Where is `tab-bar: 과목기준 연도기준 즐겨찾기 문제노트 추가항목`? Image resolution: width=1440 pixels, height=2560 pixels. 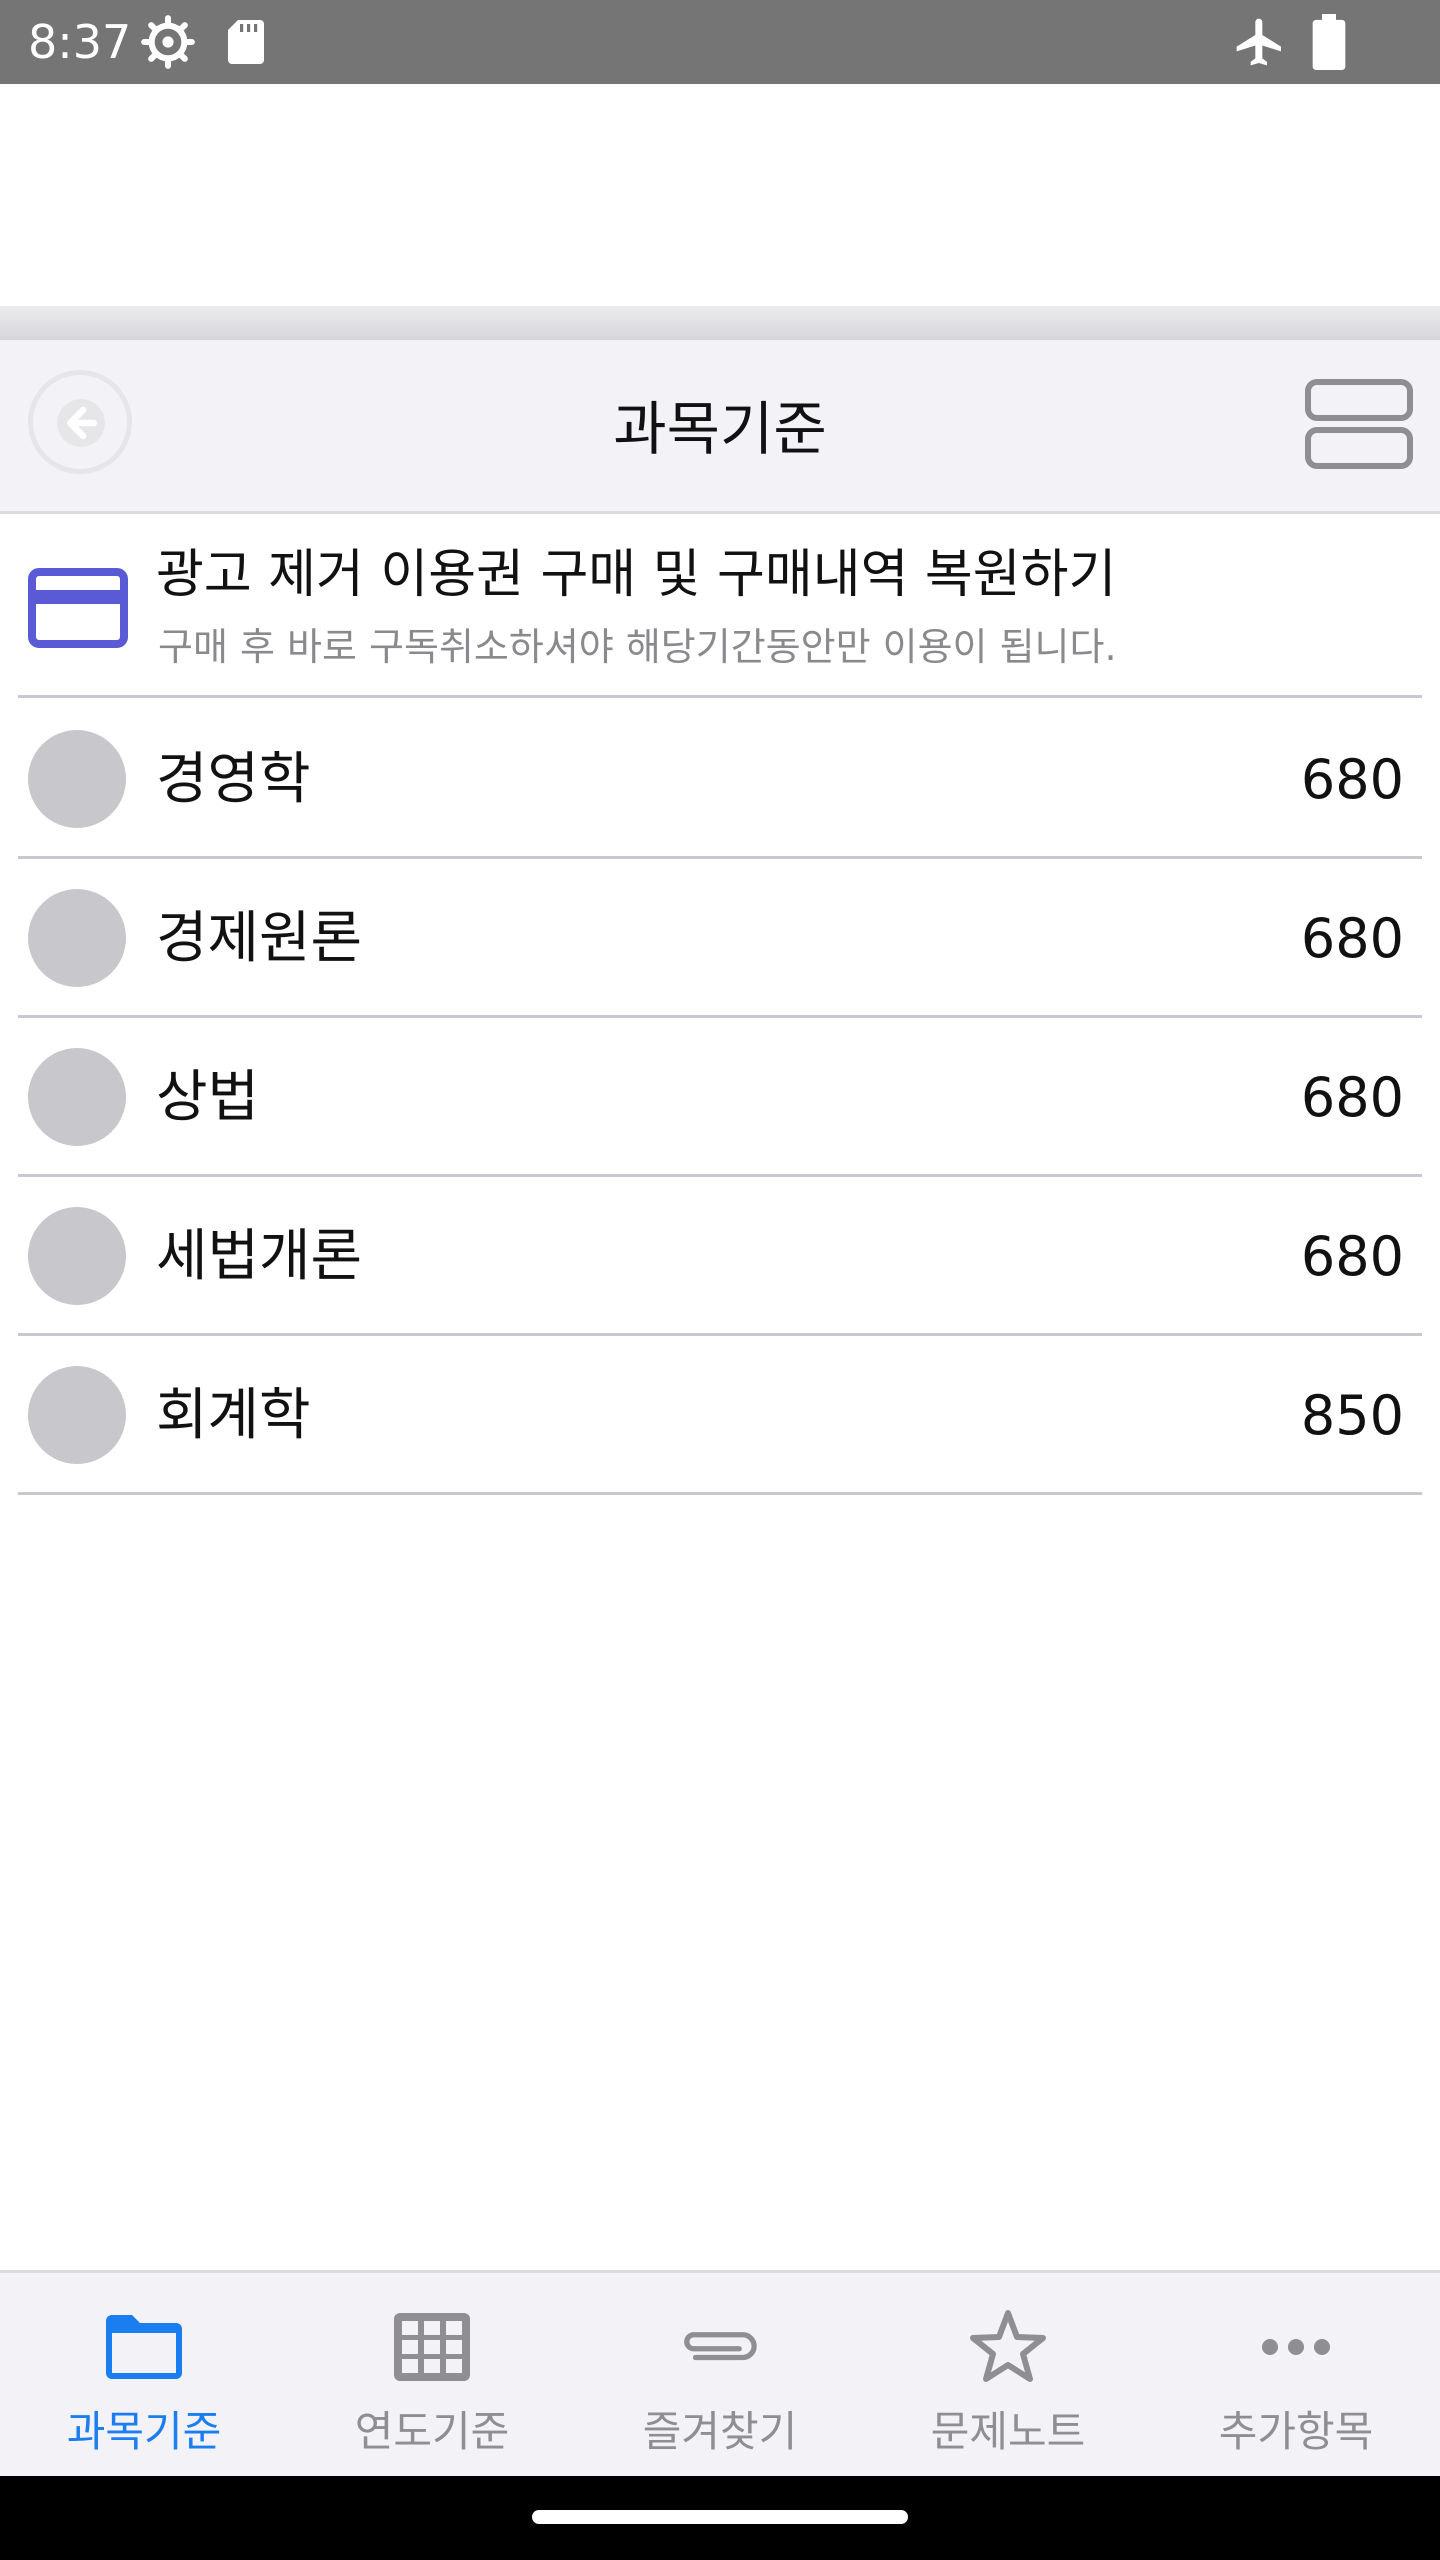
tab-bar: 과목기준 연도기준 즐겨찾기 문제노트 추가항목 is located at coordinates (720, 2373).